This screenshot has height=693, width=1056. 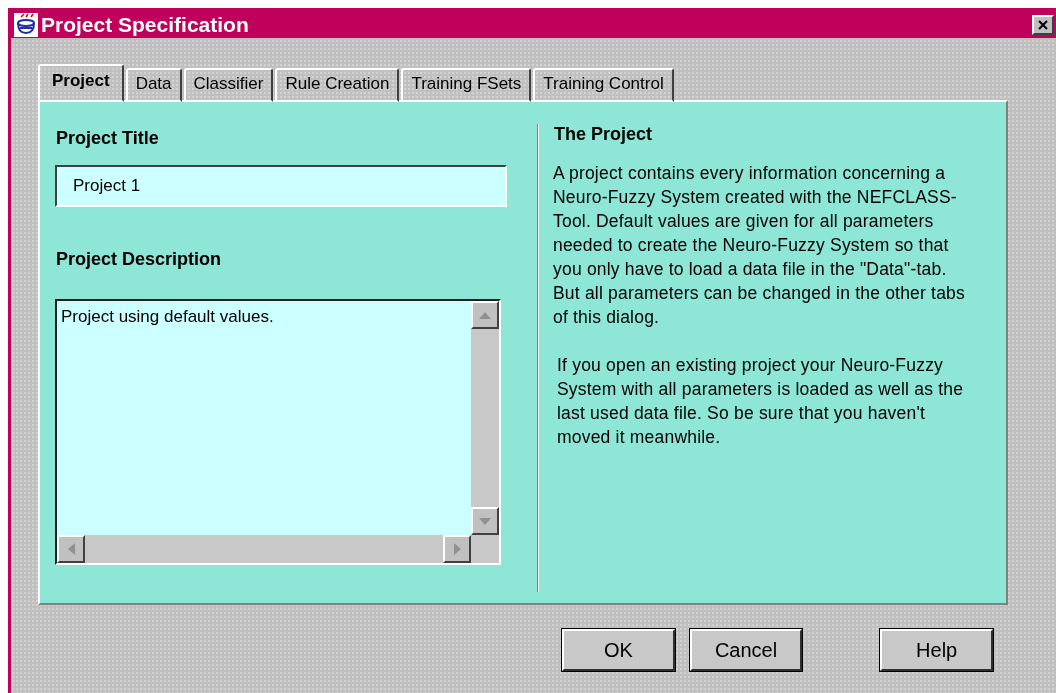 I want to click on scroll-down-button, so click(x=485, y=521).